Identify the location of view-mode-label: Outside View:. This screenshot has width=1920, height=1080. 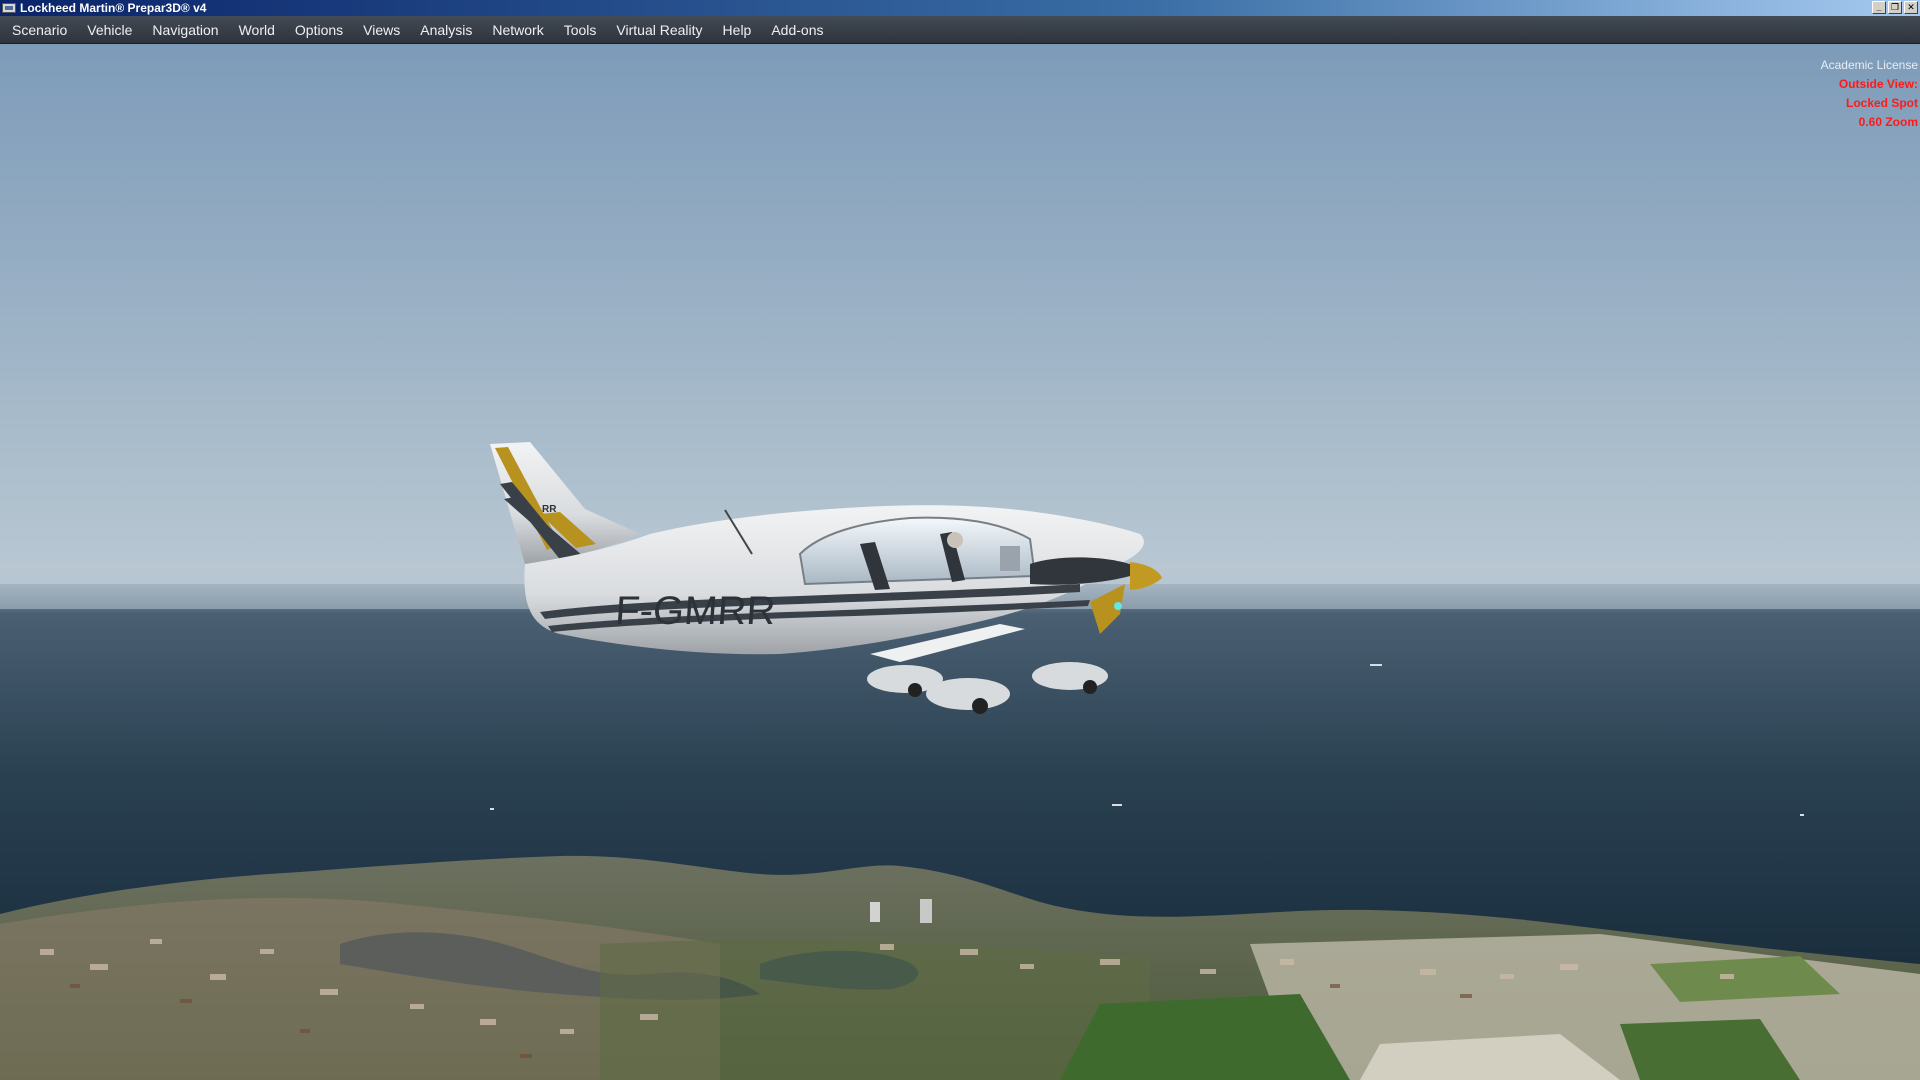
(1878, 84).